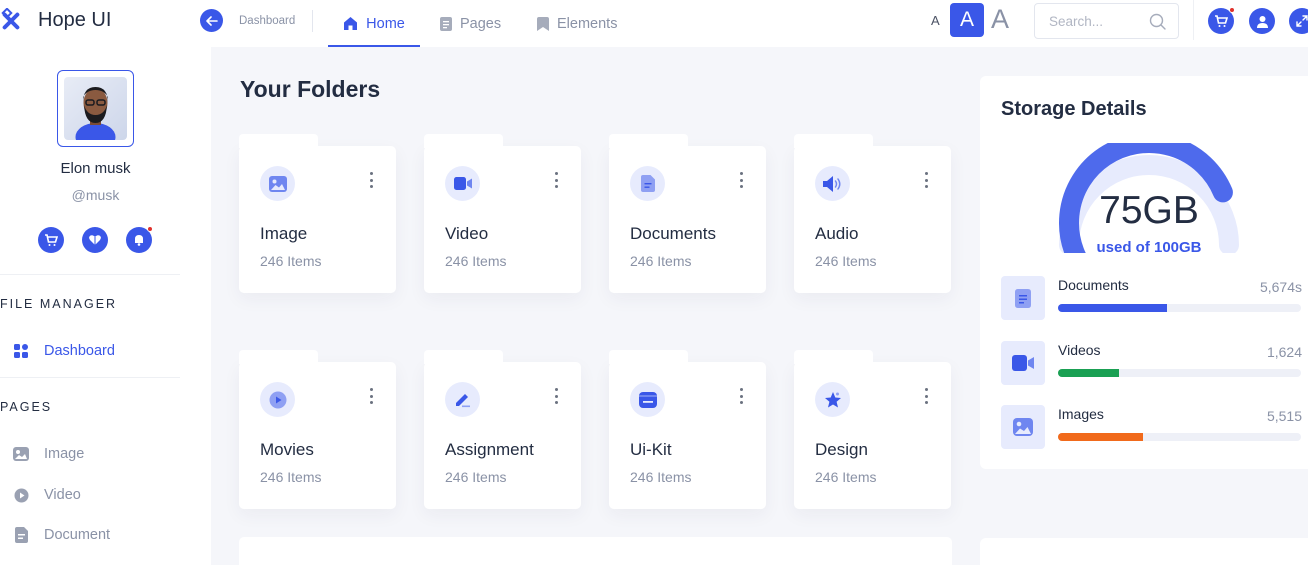 Image resolution: width=1308 pixels, height=565 pixels. Describe the element at coordinates (481, 23) in the screenshot. I see `tab-label: Pages` at that location.